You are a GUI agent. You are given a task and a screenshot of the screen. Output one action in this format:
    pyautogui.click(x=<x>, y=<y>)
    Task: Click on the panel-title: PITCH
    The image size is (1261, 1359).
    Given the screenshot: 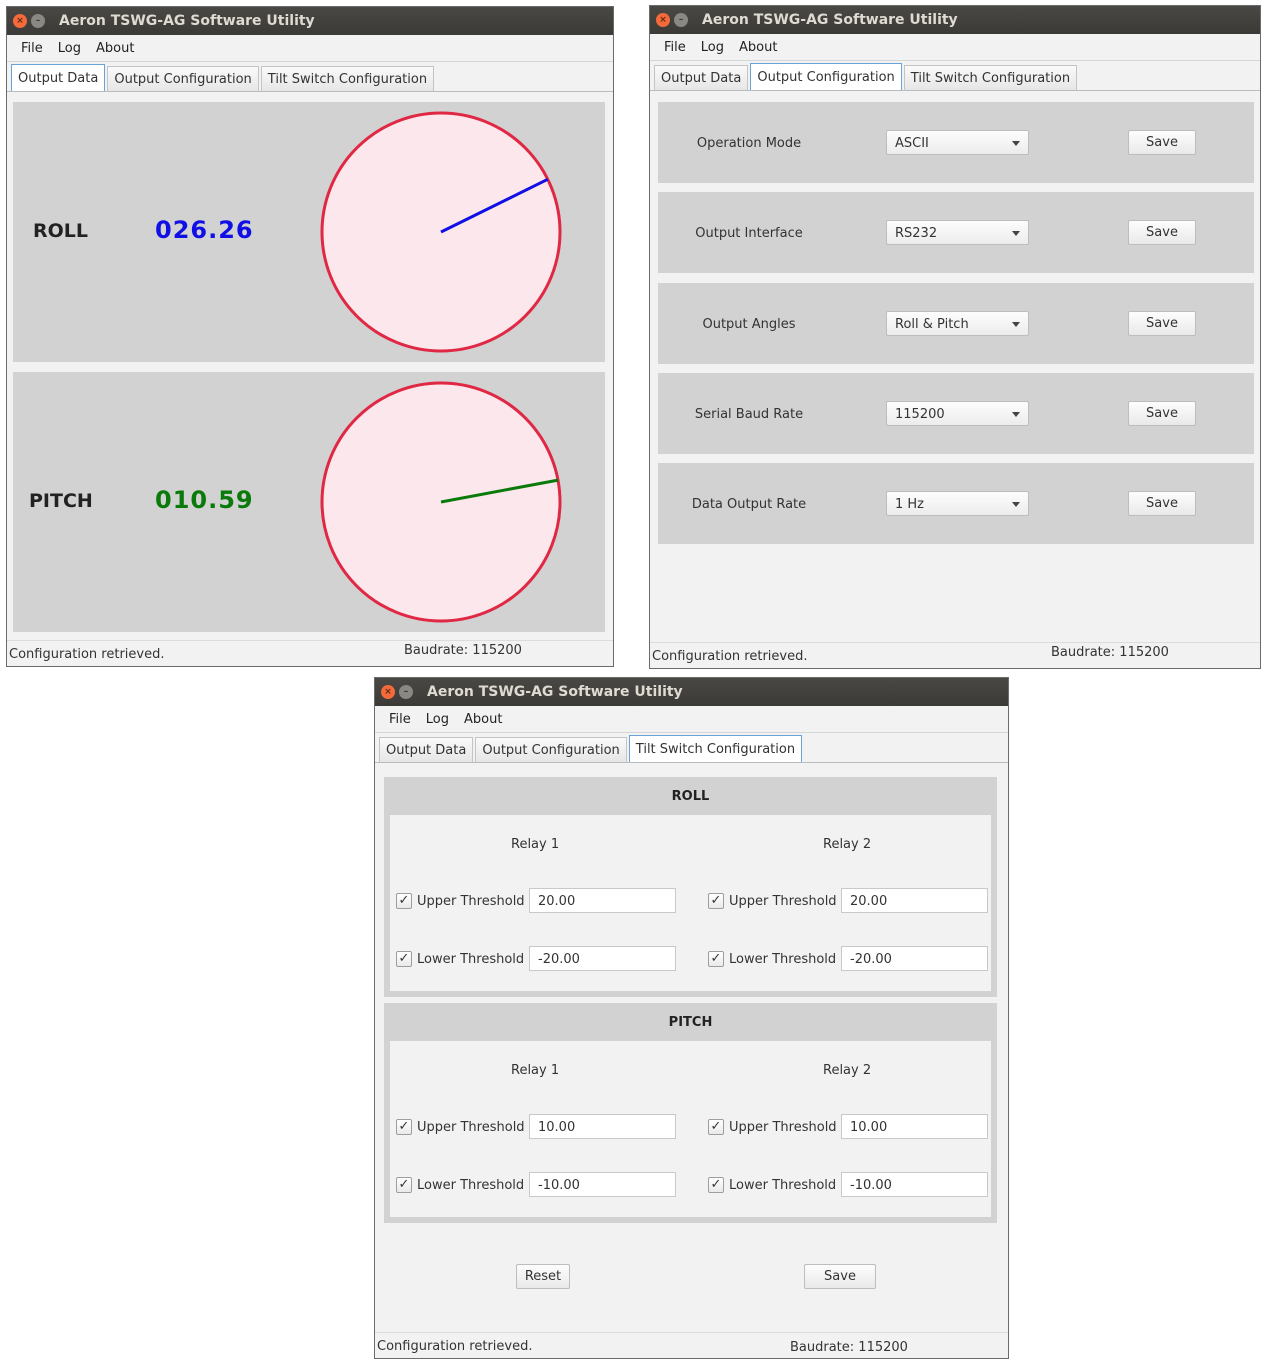 What is the action you would take?
    pyautogui.click(x=690, y=1022)
    